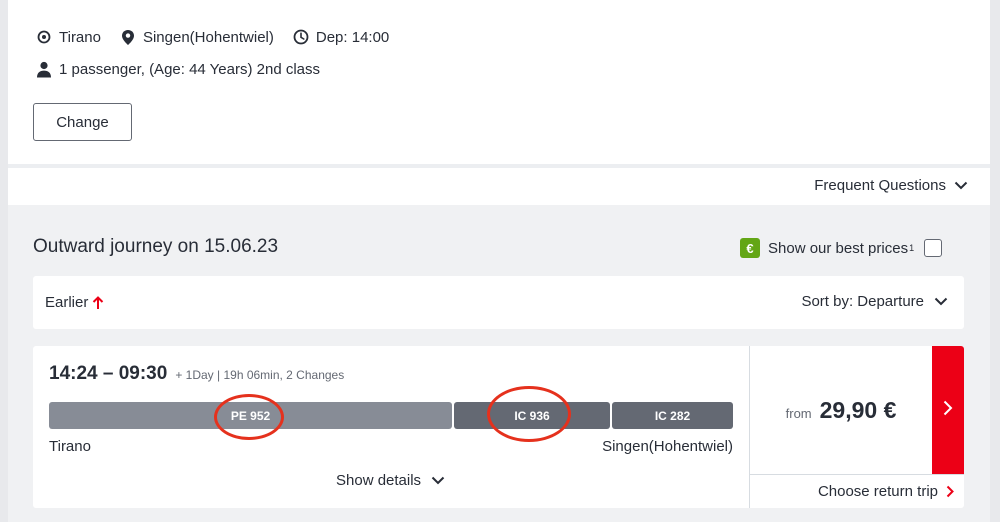  Describe the element at coordinates (44, 37) in the screenshot. I see `origin-icon` at that location.